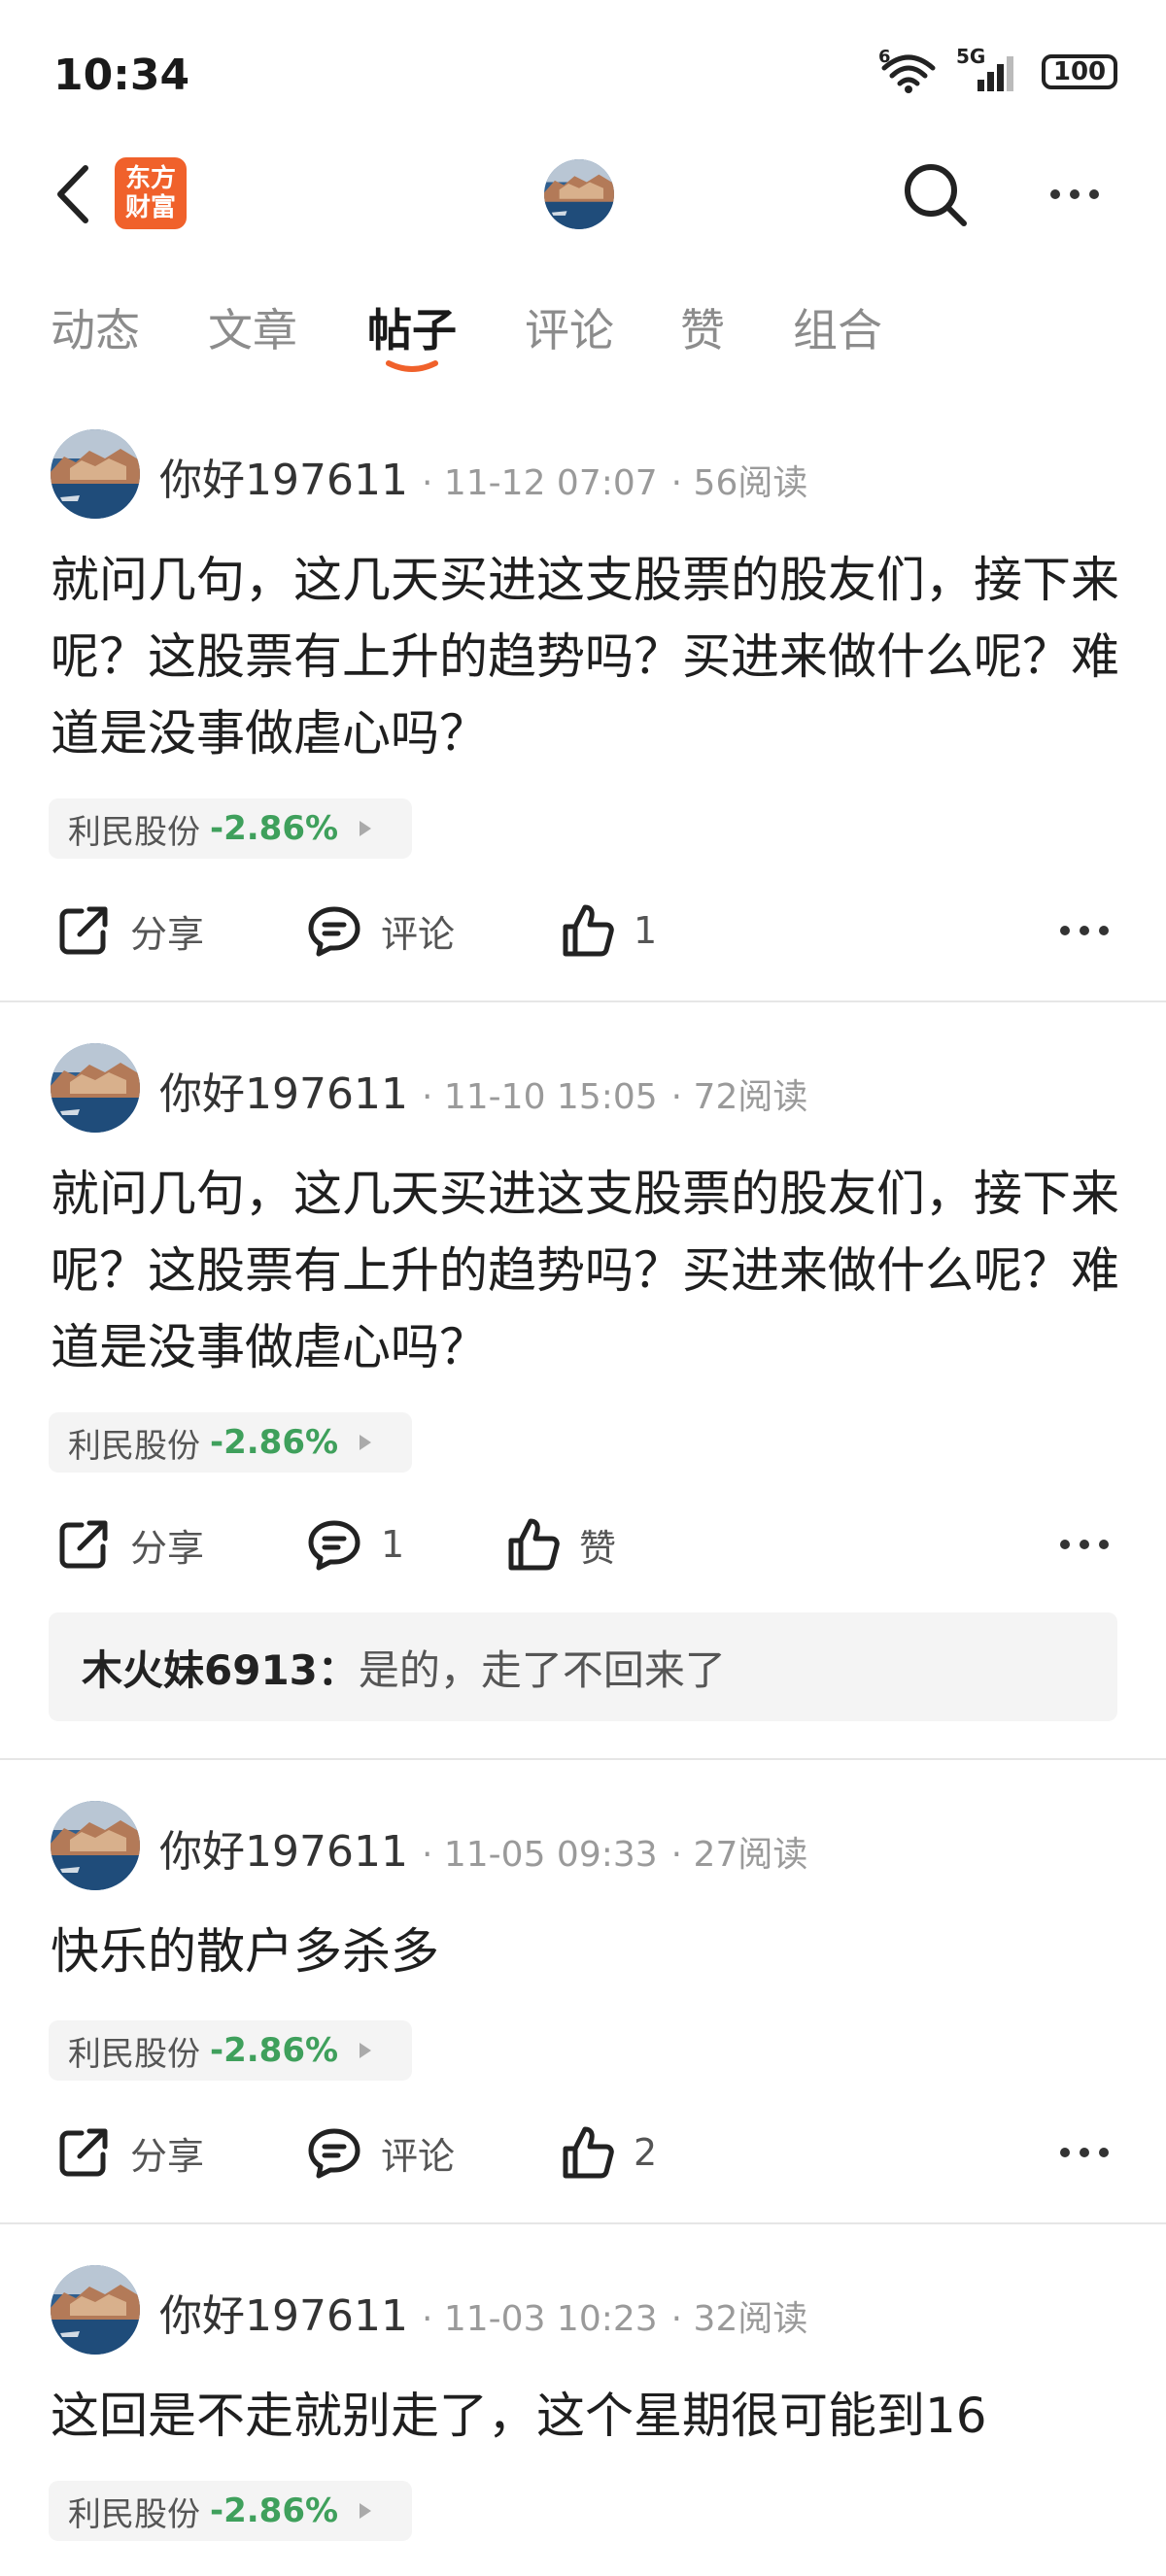 The image size is (1166, 2576). I want to click on like-button: 赞, so click(559, 1544).